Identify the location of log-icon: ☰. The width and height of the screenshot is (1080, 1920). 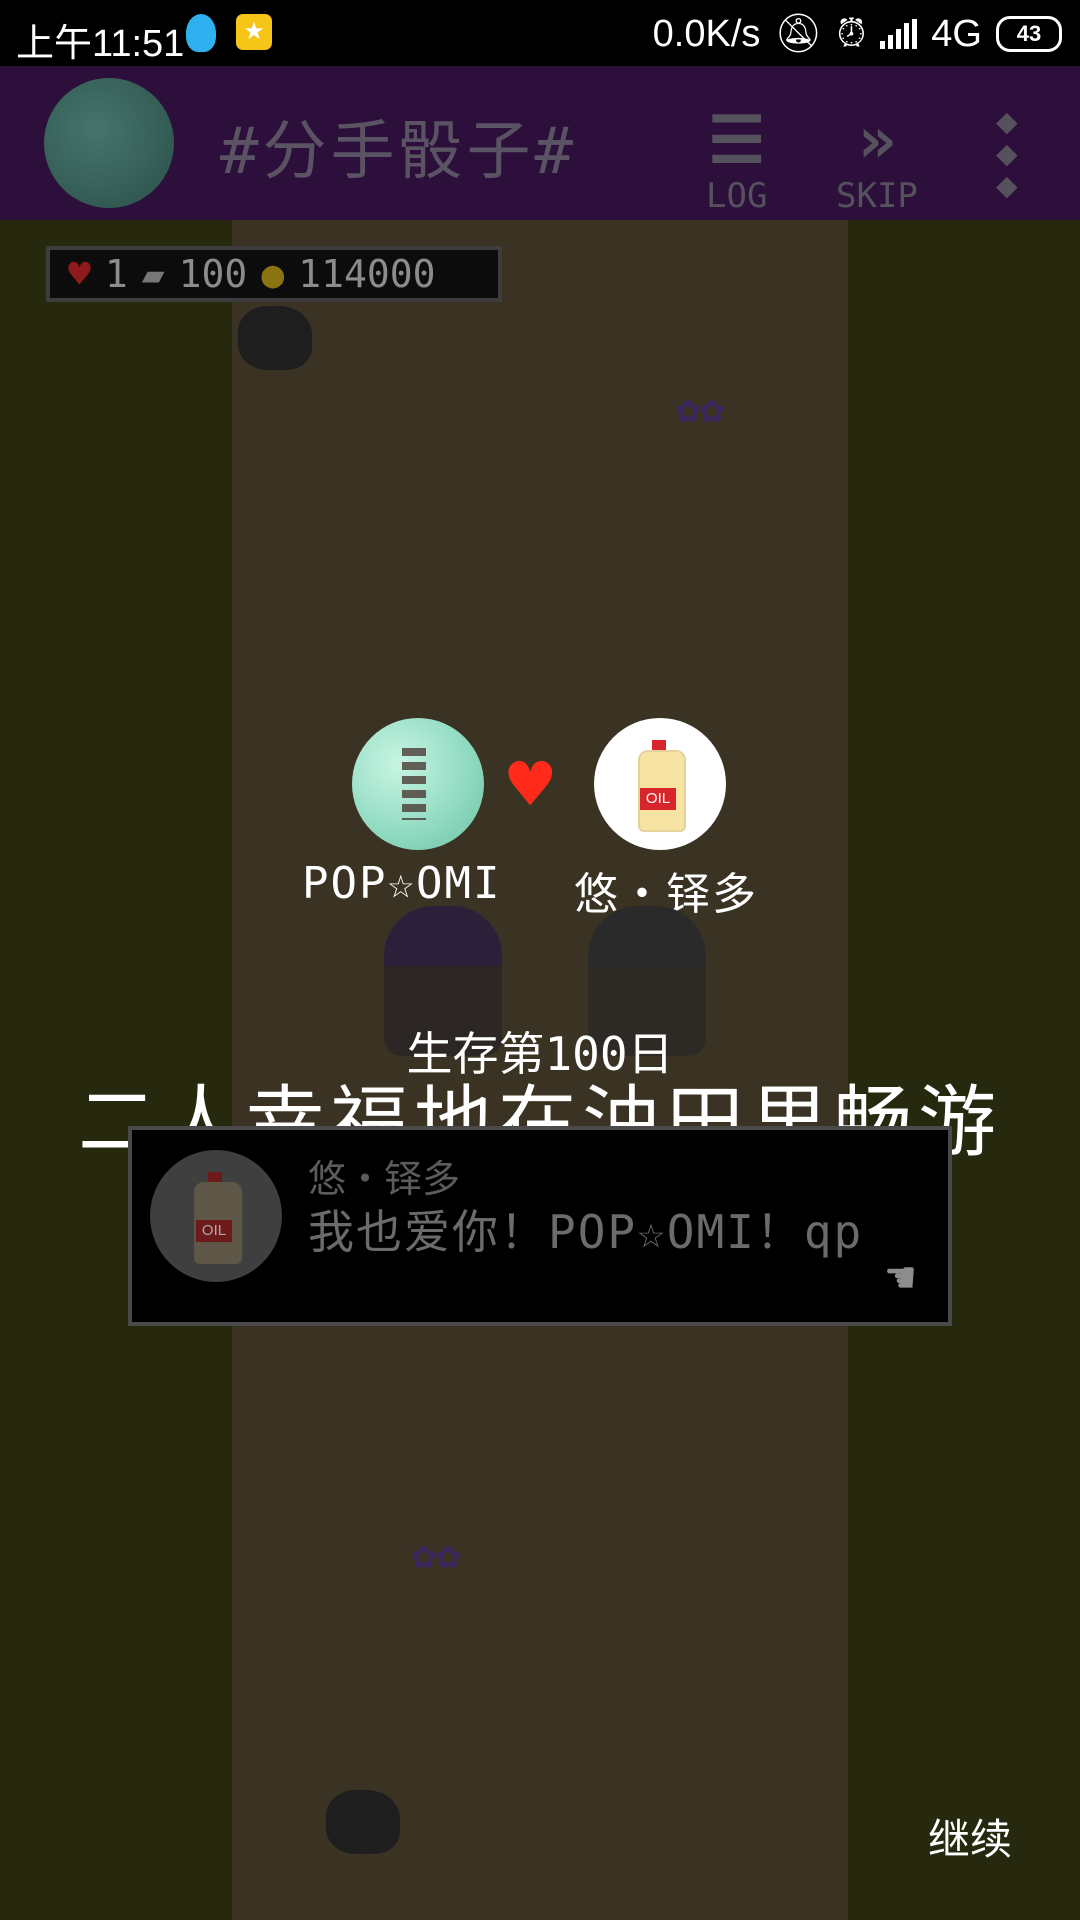
(737, 141).